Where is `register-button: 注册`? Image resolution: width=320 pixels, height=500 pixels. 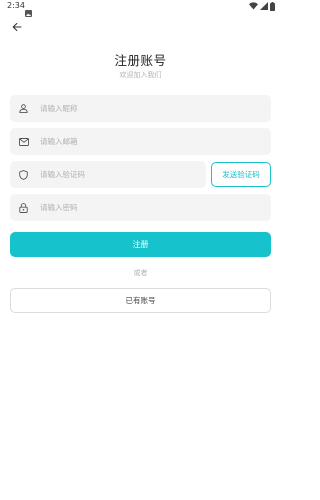
register-button: 注册 is located at coordinates (140, 244).